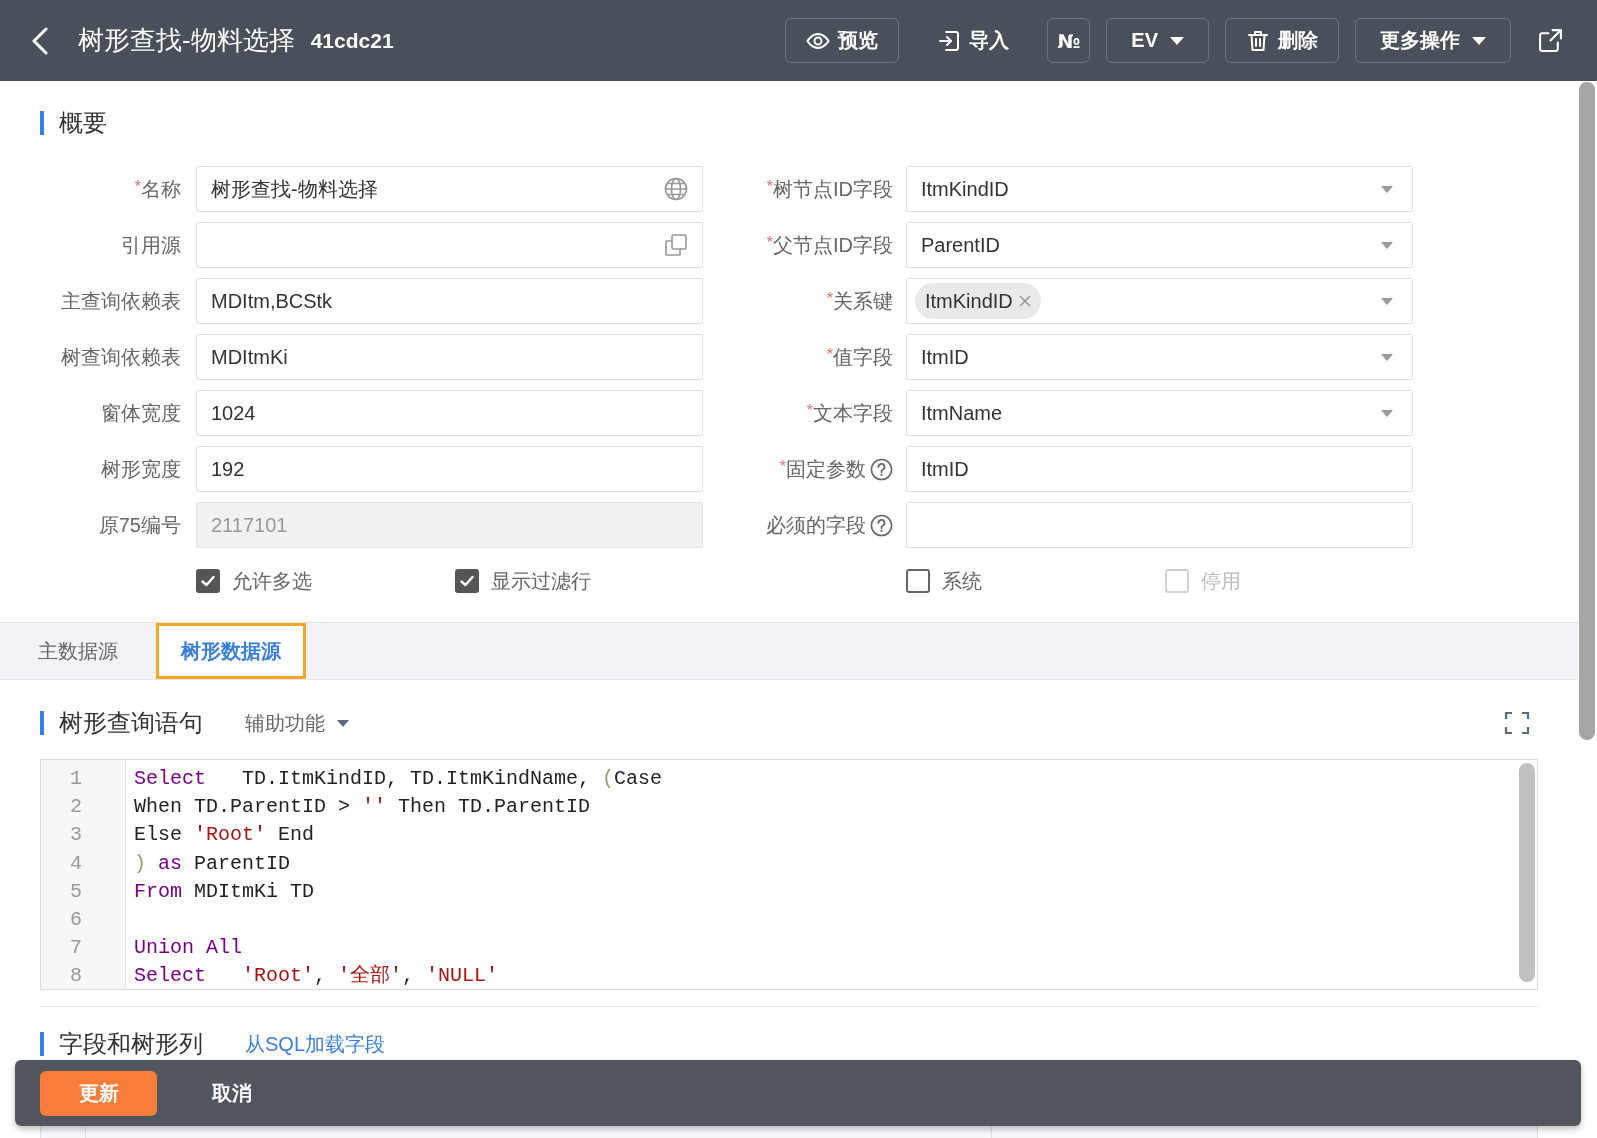 The width and height of the screenshot is (1597, 1138). I want to click on checkbox-label: 系统, so click(962, 581).